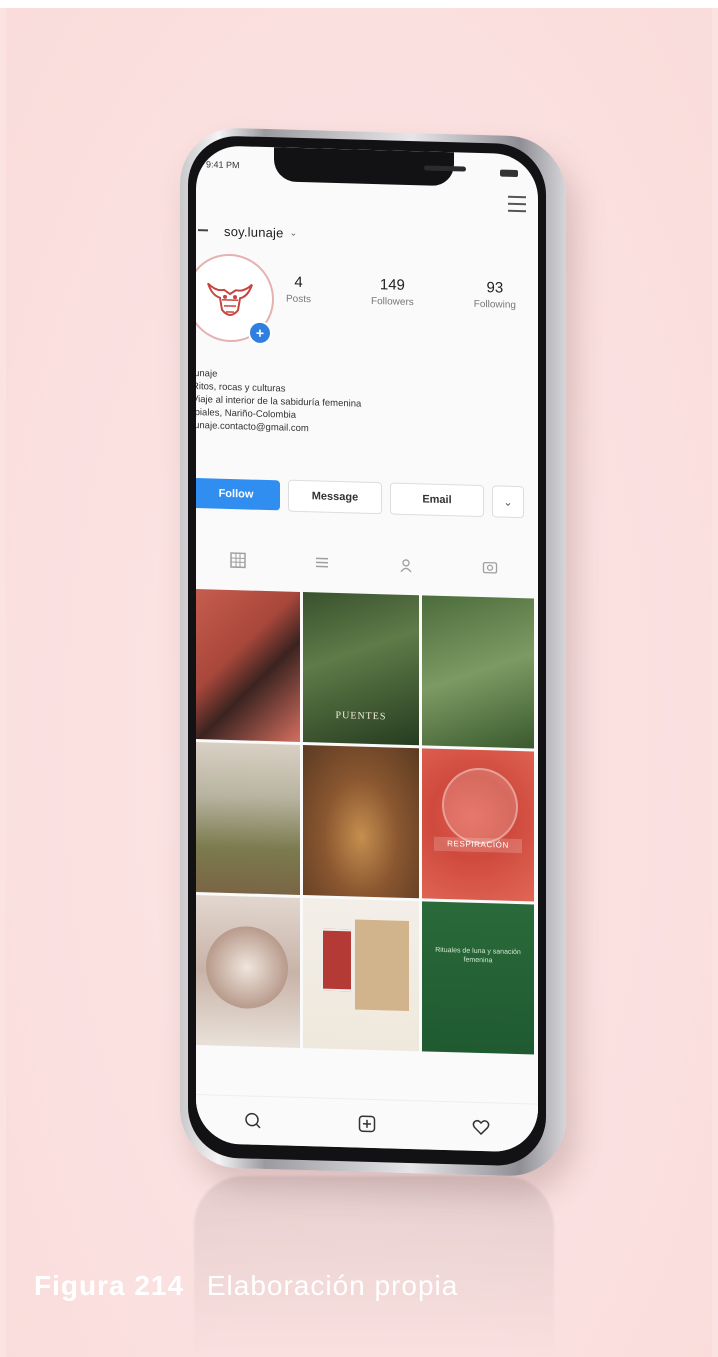 The image size is (718, 1357). Describe the element at coordinates (238, 494) in the screenshot. I see `follow-button: Follow` at that location.